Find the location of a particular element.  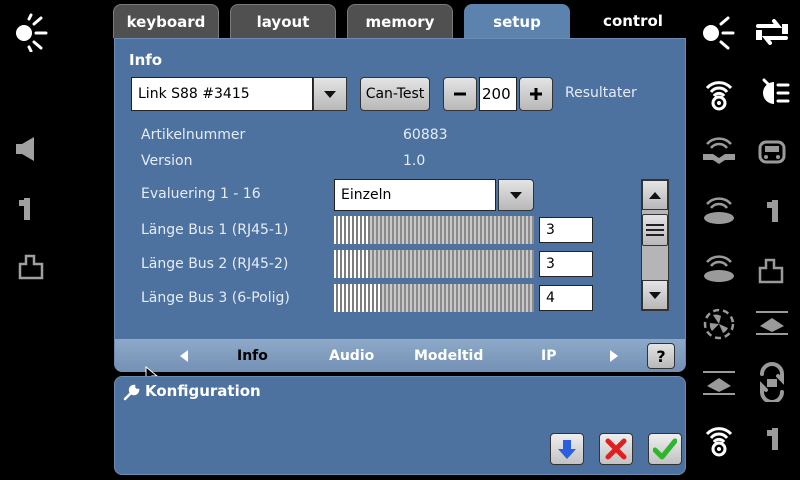

evaluation-label: Evaluering 1 - 16 is located at coordinates (201, 194).